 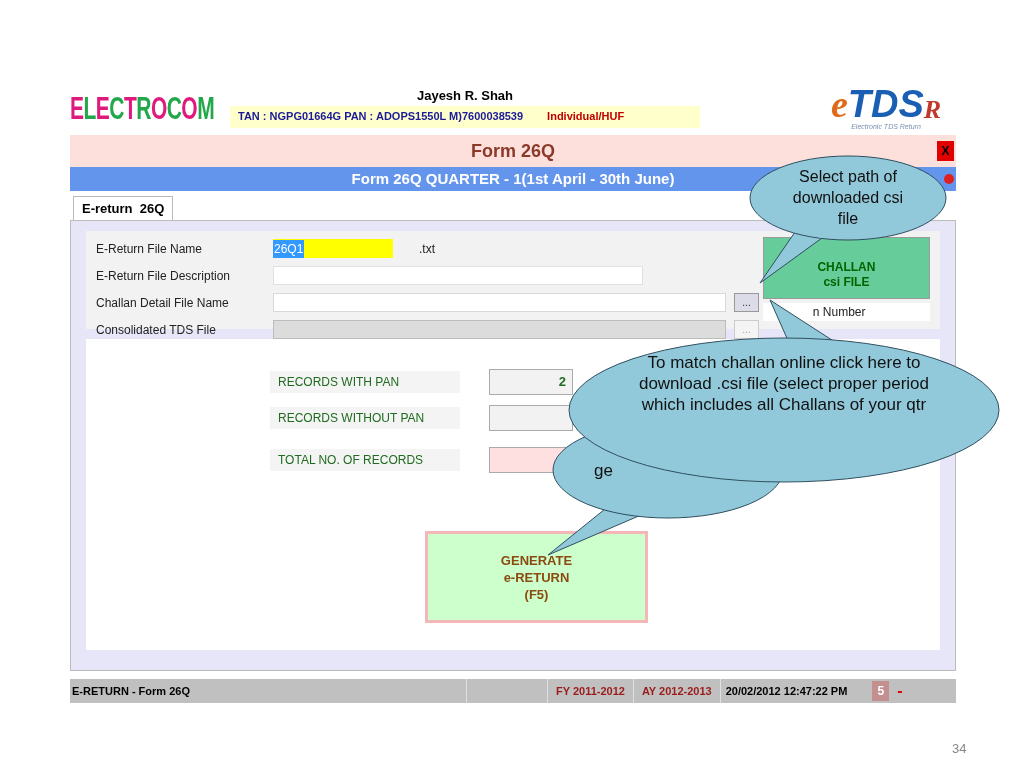 I want to click on brand-logo: eTDSR, so click(x=886, y=104).